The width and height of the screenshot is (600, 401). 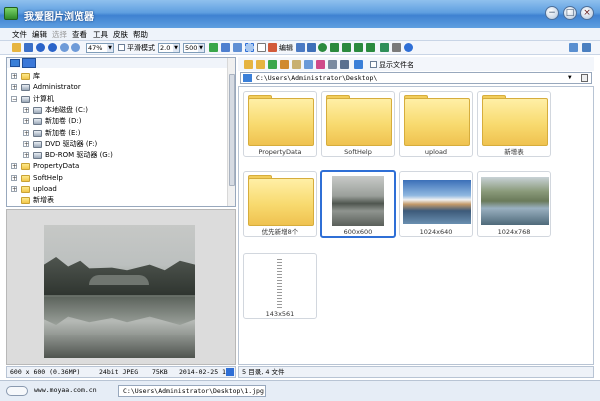 What do you see at coordinates (320, 64) in the screenshot?
I see `filter-icon` at bounding box center [320, 64].